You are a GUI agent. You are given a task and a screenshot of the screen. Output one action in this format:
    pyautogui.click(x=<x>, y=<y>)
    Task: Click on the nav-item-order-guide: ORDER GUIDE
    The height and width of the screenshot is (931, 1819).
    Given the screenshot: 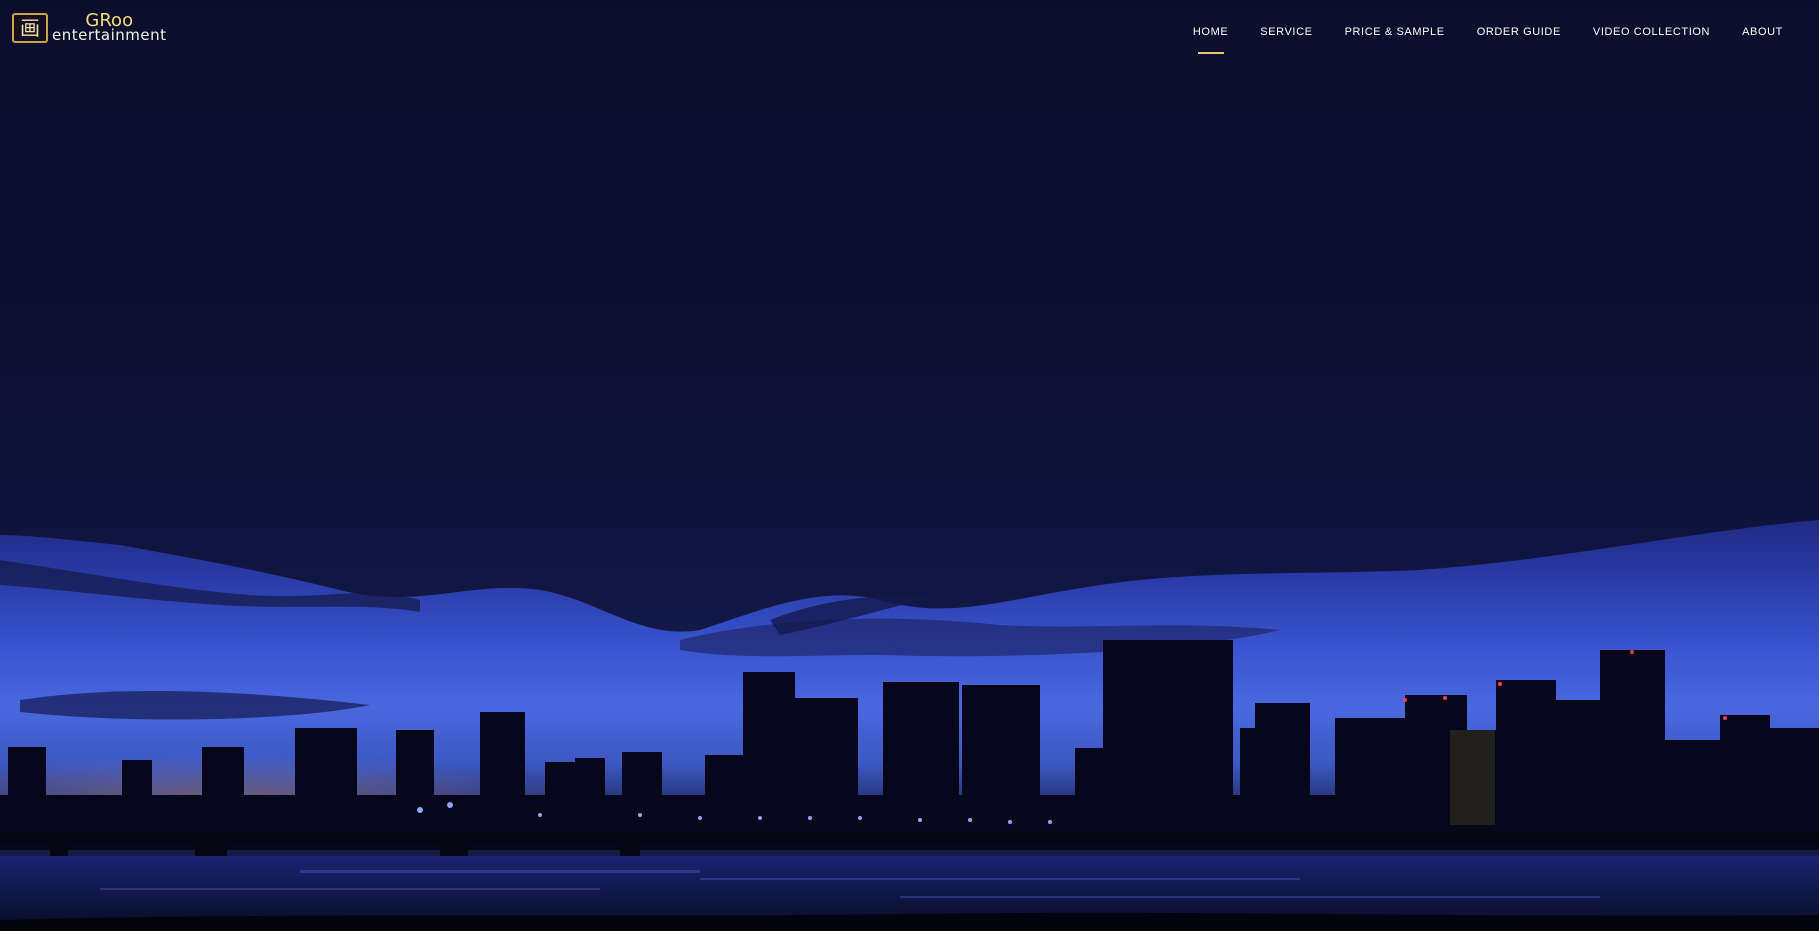 What is the action you would take?
    pyautogui.click(x=1519, y=31)
    